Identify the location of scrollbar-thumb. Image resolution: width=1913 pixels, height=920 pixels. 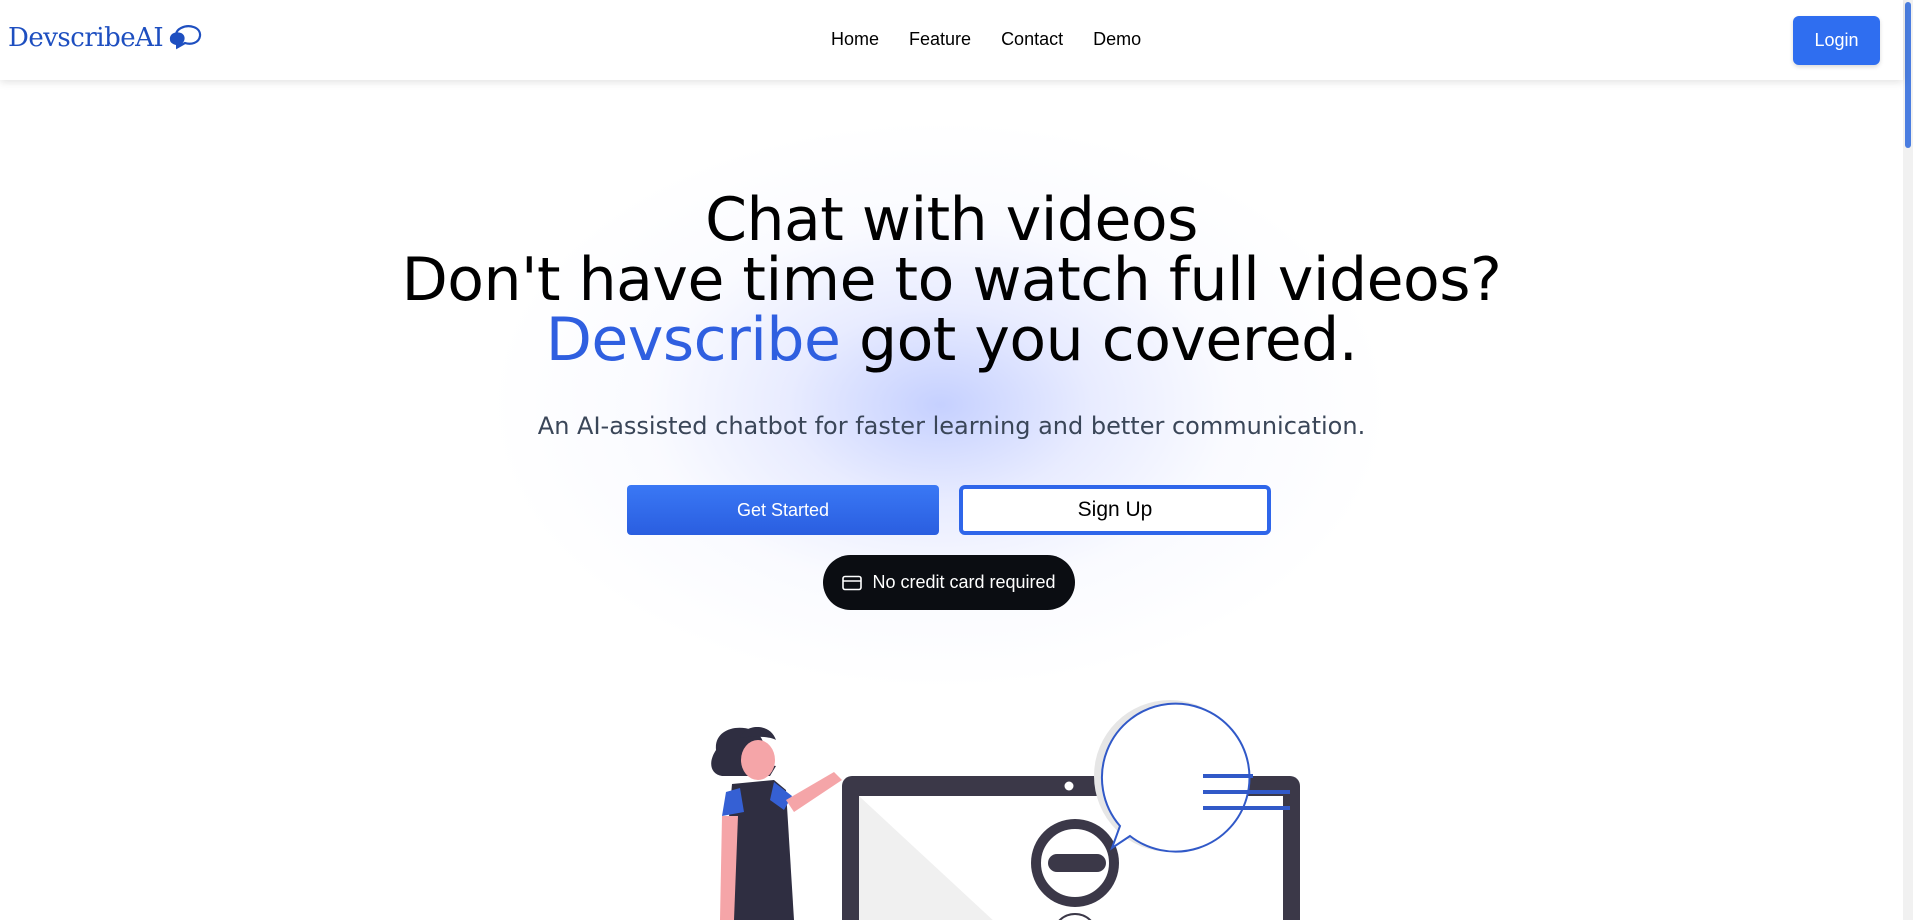
(1908, 75).